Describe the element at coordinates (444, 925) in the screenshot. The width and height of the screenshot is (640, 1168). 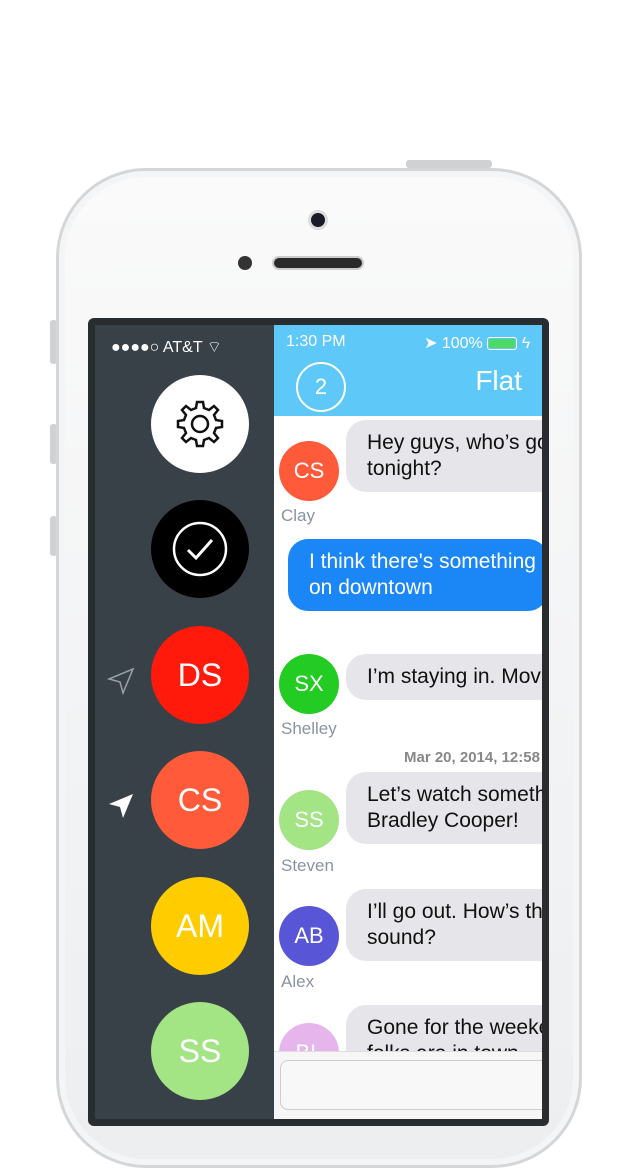
I see `message-bubble: I’ll go out. How’s the bar sound?` at that location.